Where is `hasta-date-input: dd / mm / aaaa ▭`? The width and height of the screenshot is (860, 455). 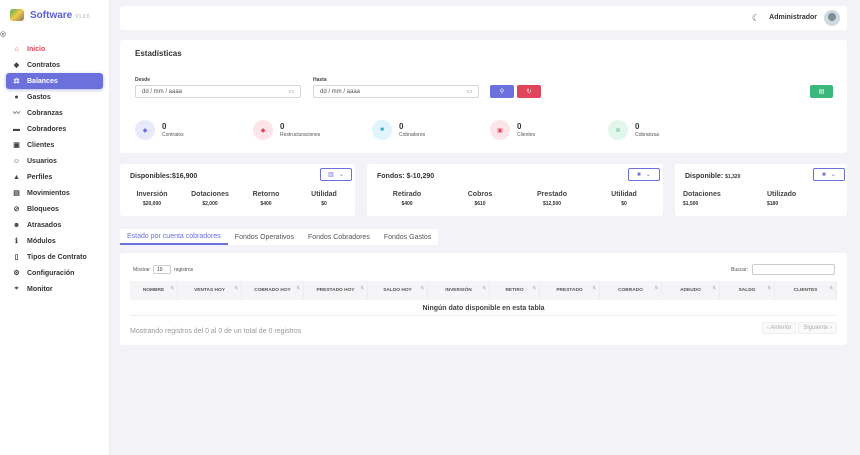
hasta-date-input: dd / mm / aaaa ▭ is located at coordinates (396, 91).